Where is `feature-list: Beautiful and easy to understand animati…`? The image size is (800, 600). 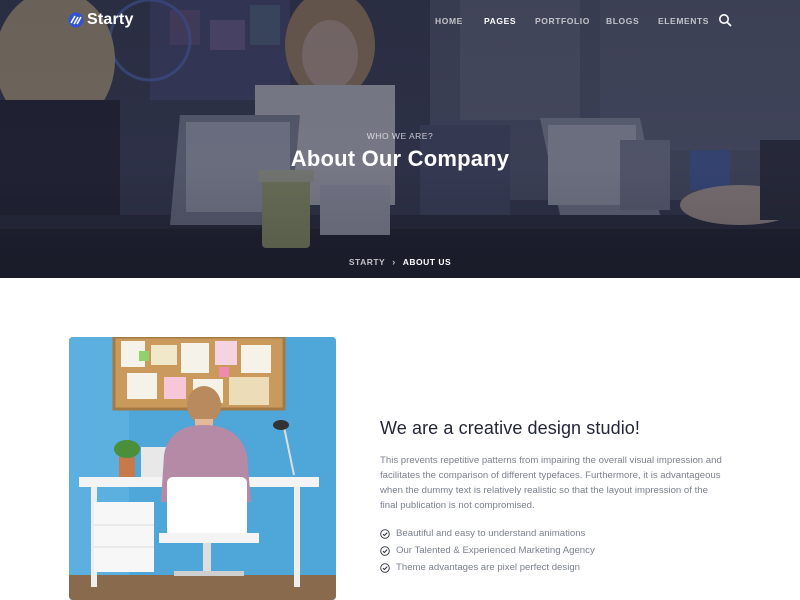 feature-list: Beautiful and easy to understand animati… is located at coordinates (555, 550).